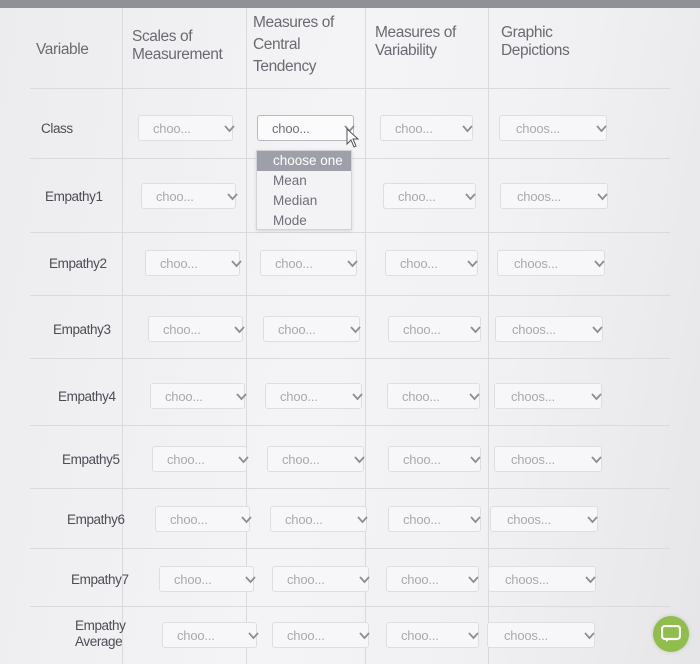 The width and height of the screenshot is (700, 664). Describe the element at coordinates (87, 396) in the screenshot. I see `row-label-empathy4: Empathy4` at that location.